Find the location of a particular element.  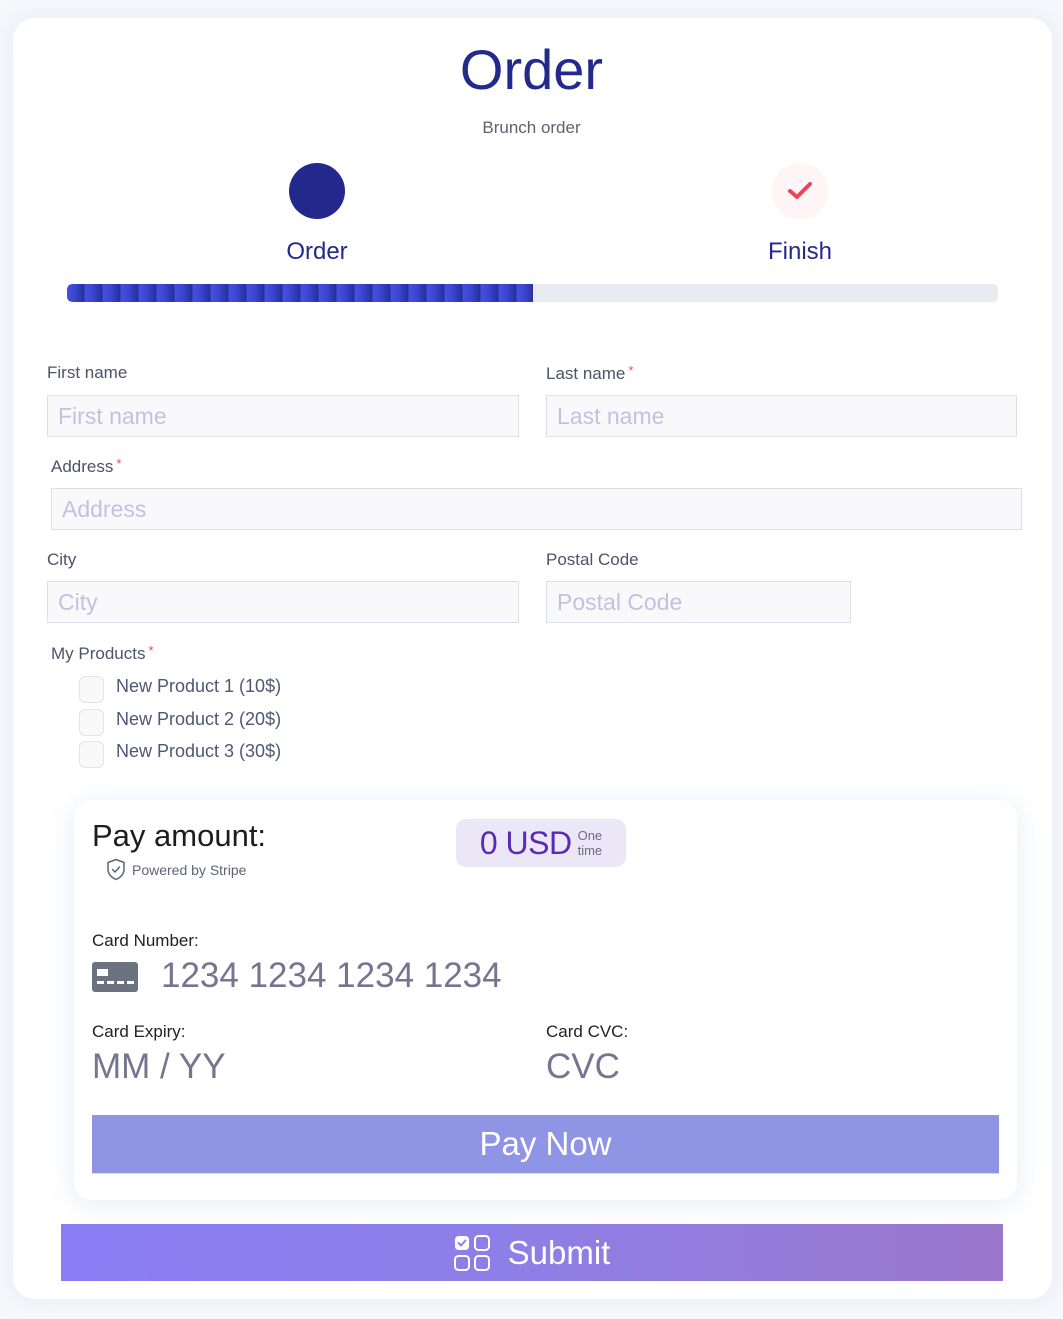

submit-button: Submit is located at coordinates (532, 1252).